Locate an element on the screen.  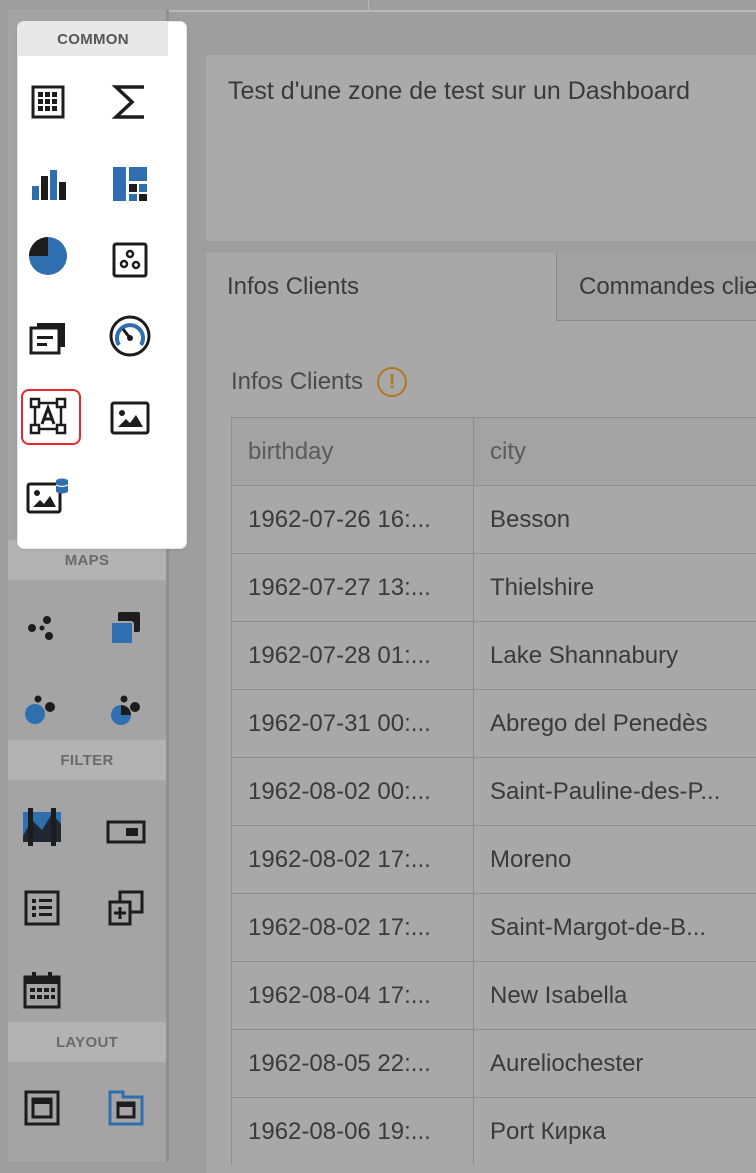
selected-item-highlight is located at coordinates (51, 417).